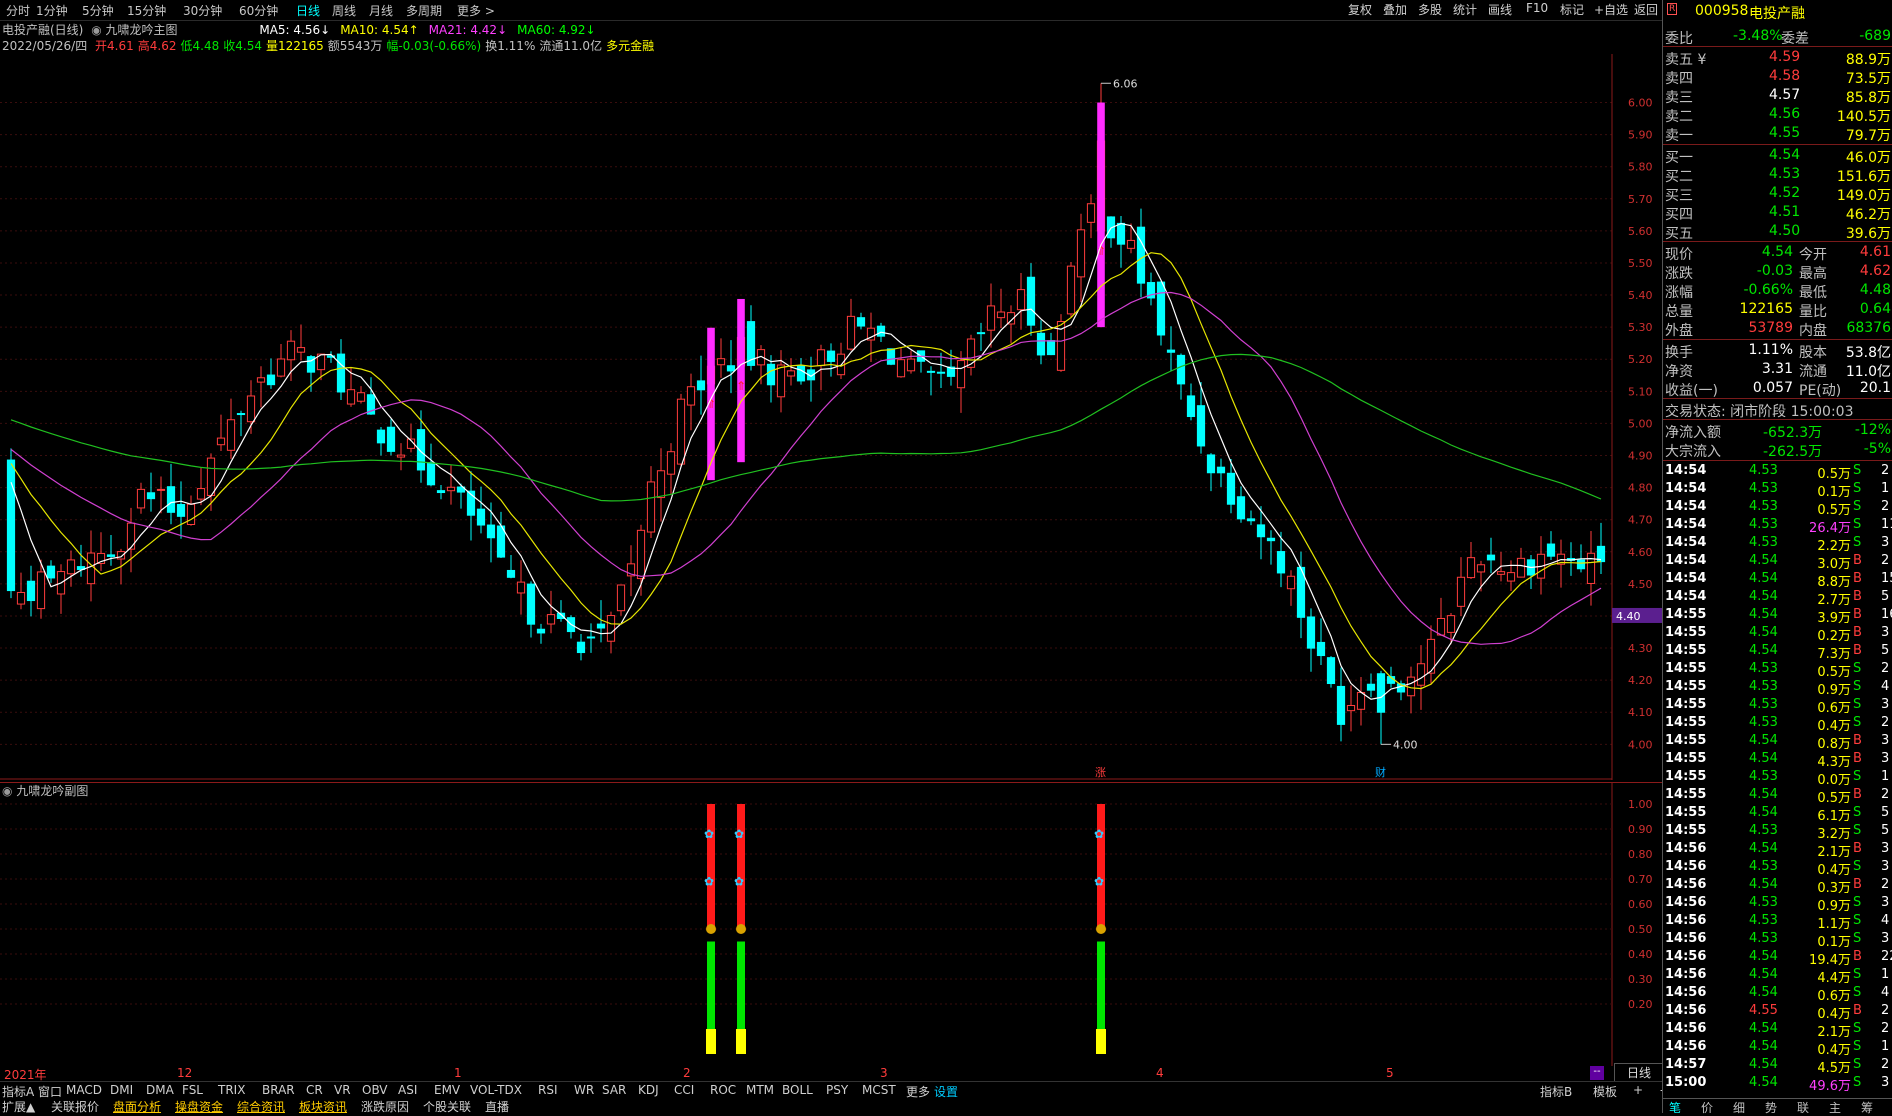 The width and height of the screenshot is (1892, 1116). Describe the element at coordinates (314, 1090) in the screenshot. I see `indicator-tab: CR` at that location.